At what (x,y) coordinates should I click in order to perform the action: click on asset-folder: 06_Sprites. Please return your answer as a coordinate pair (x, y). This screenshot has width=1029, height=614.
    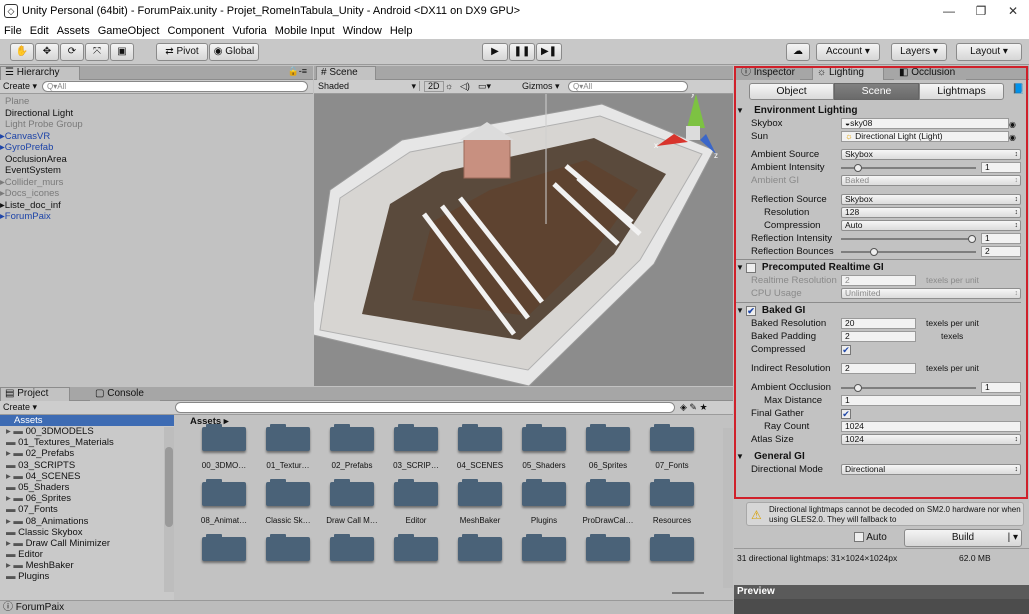
    Looking at the image, I should click on (608, 447).